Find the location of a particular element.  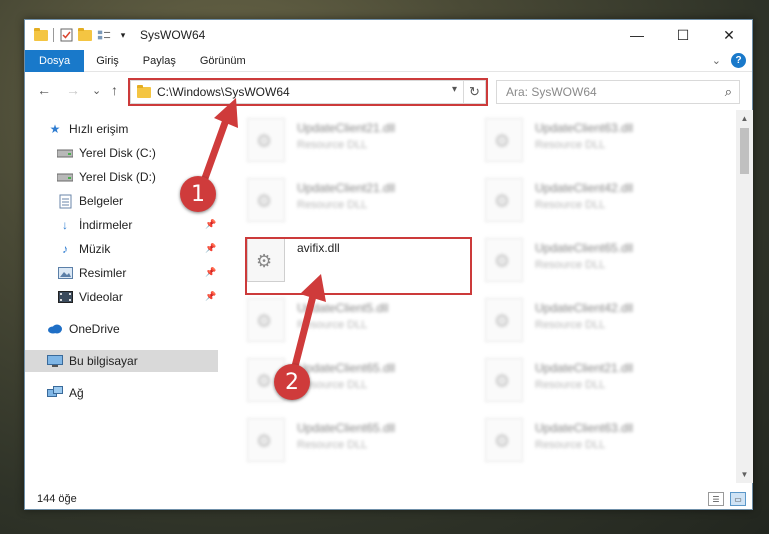

callout-2: 2 is located at coordinates (292, 382).